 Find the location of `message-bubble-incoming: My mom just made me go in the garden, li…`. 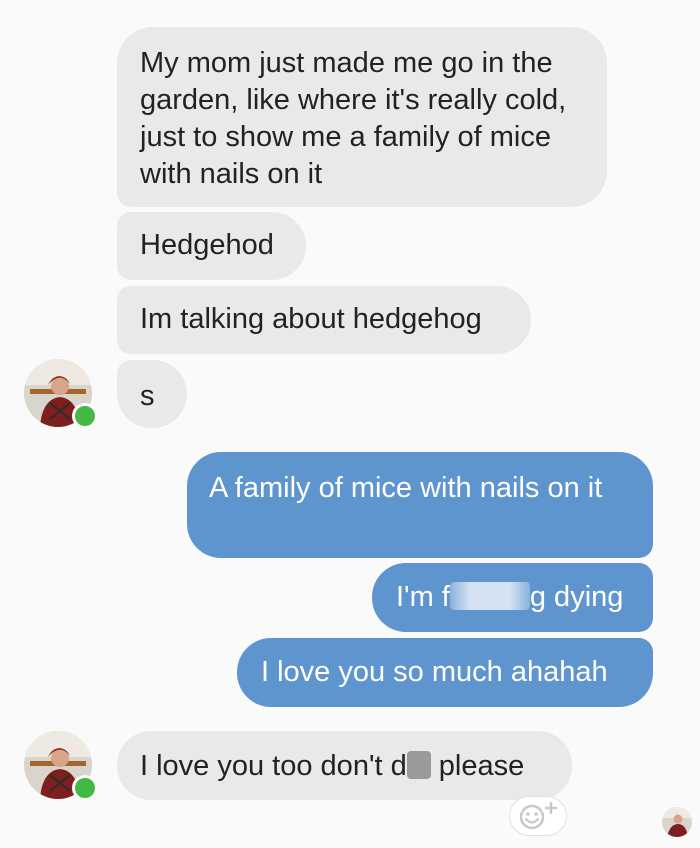

message-bubble-incoming: My mom just made me go in the garden, li… is located at coordinates (362, 117).